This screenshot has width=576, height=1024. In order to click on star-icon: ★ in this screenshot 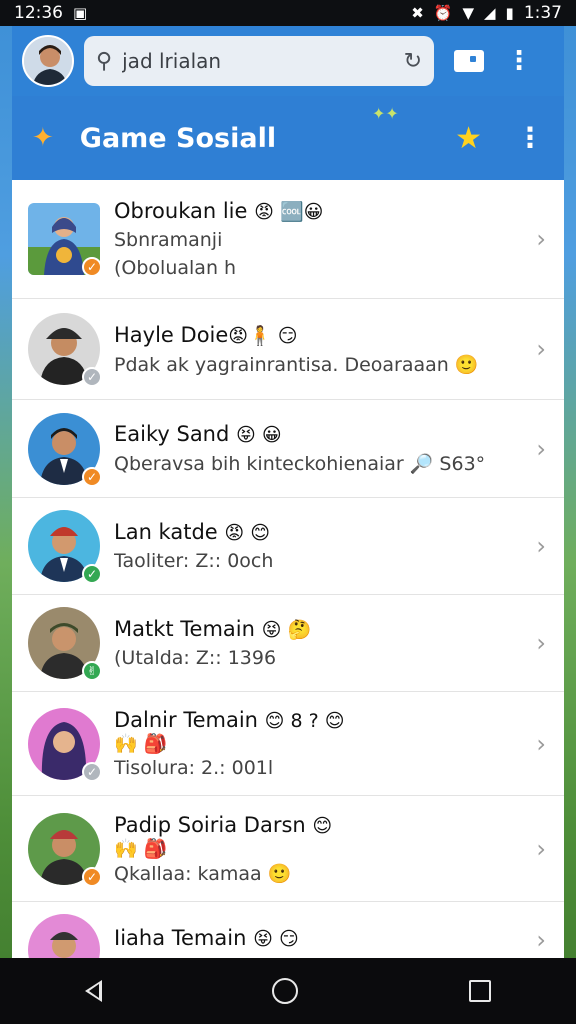, I will do `click(468, 138)`.